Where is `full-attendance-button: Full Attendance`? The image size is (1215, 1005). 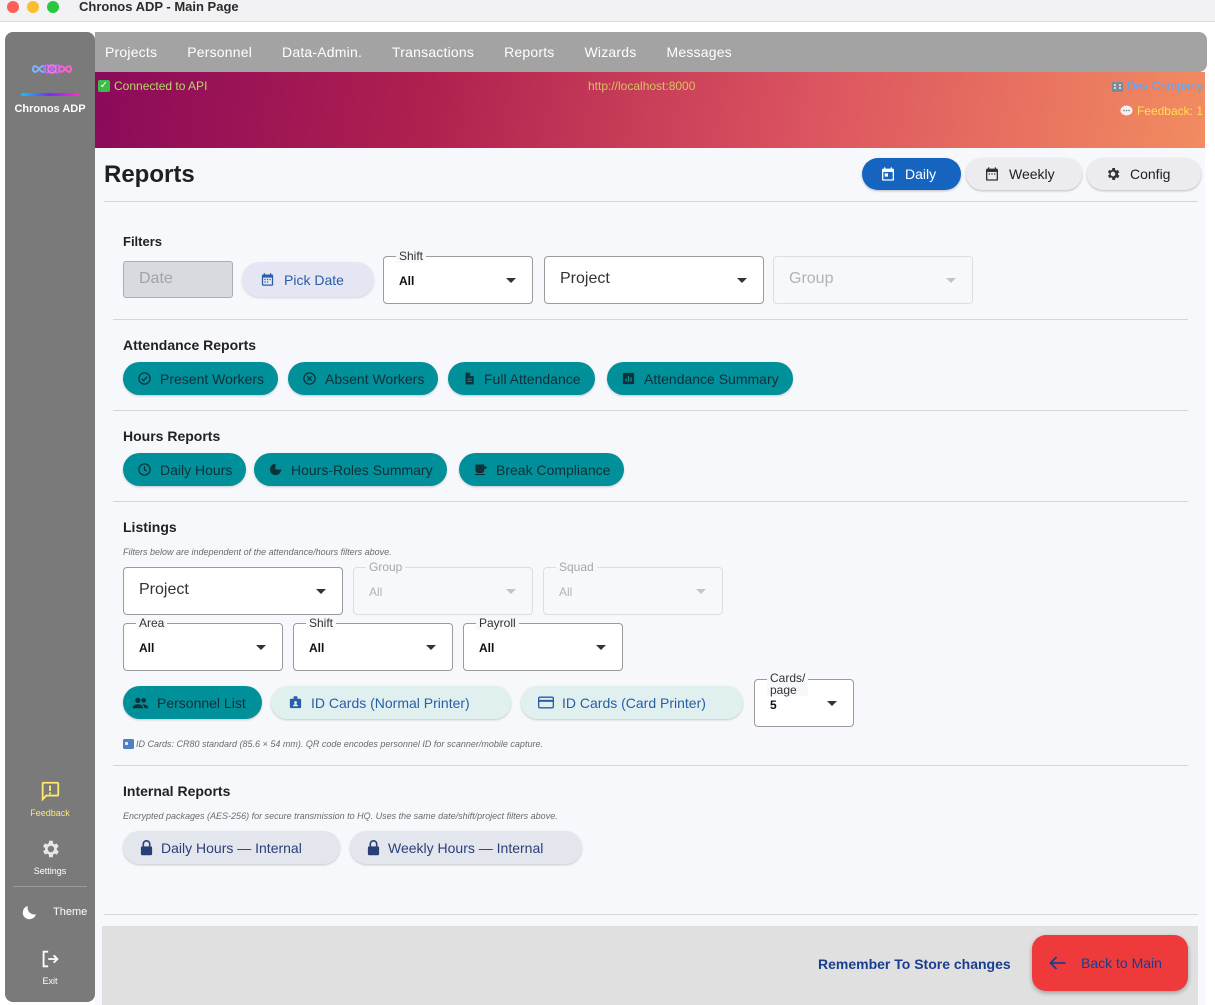
full-attendance-button: Full Attendance is located at coordinates (521, 378).